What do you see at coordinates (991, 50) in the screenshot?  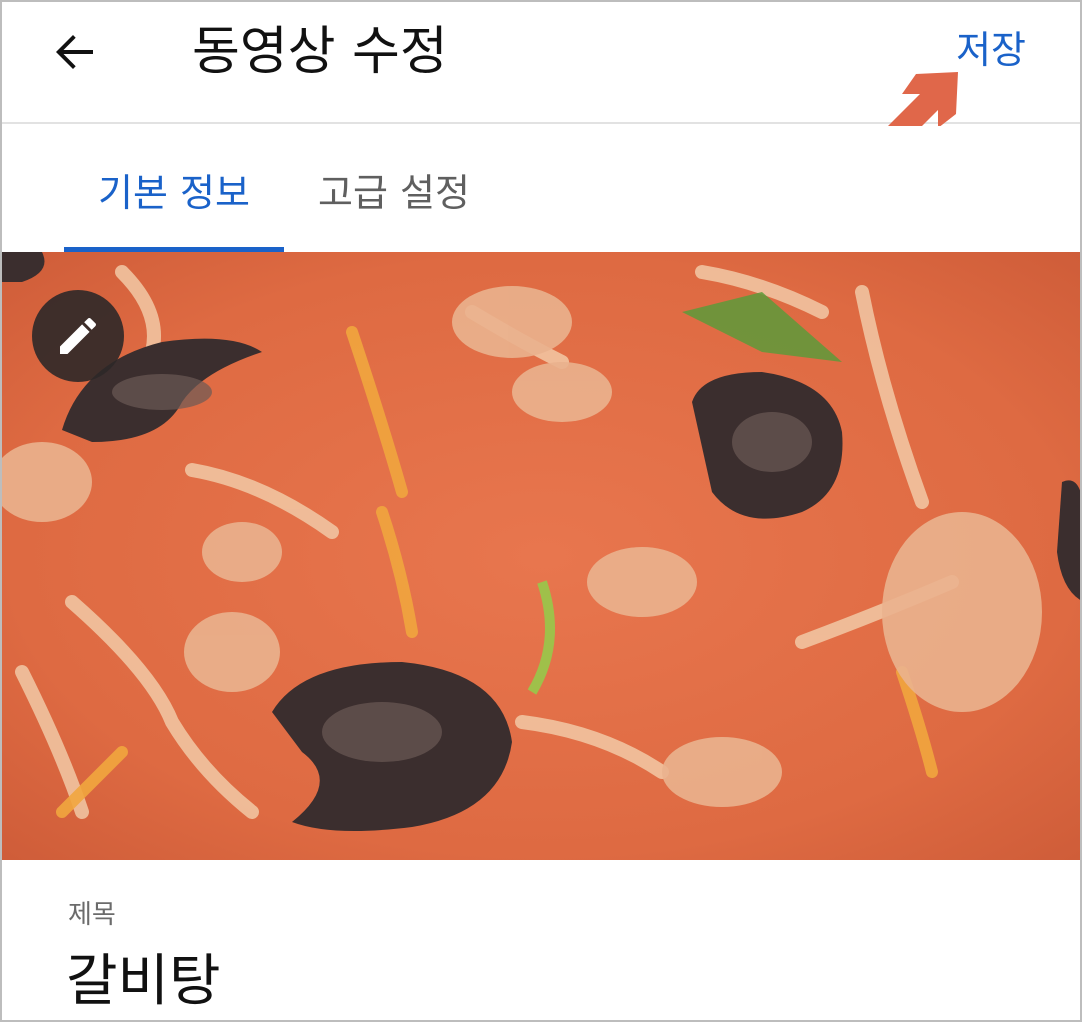 I see `save-button: 저장` at bounding box center [991, 50].